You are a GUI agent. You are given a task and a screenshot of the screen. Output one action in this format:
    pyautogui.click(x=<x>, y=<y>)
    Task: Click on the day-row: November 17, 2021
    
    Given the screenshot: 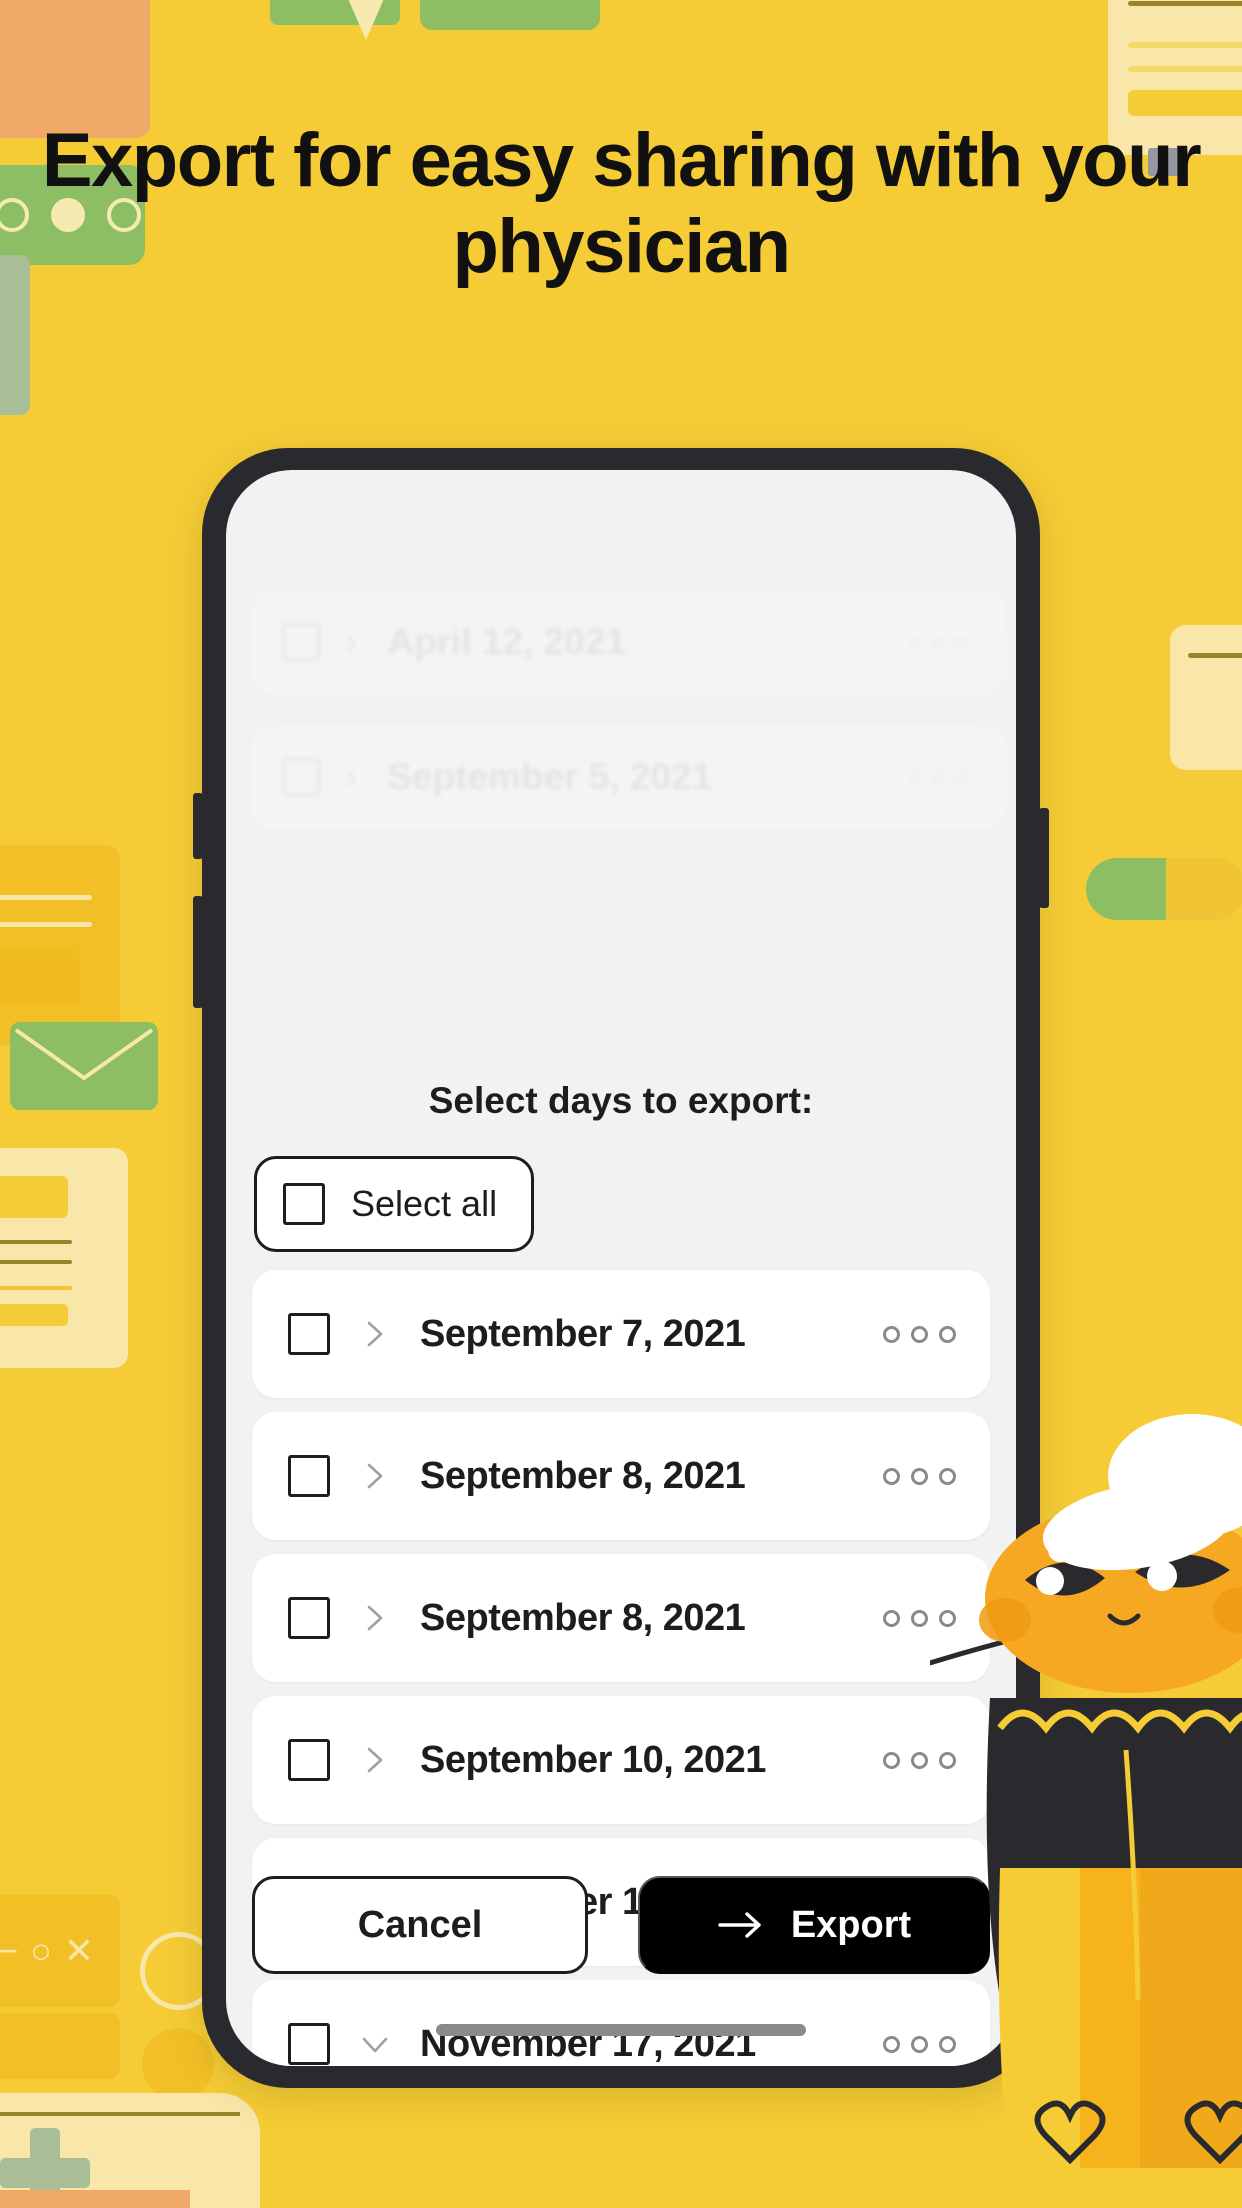 What is the action you would take?
    pyautogui.click(x=621, y=2023)
    